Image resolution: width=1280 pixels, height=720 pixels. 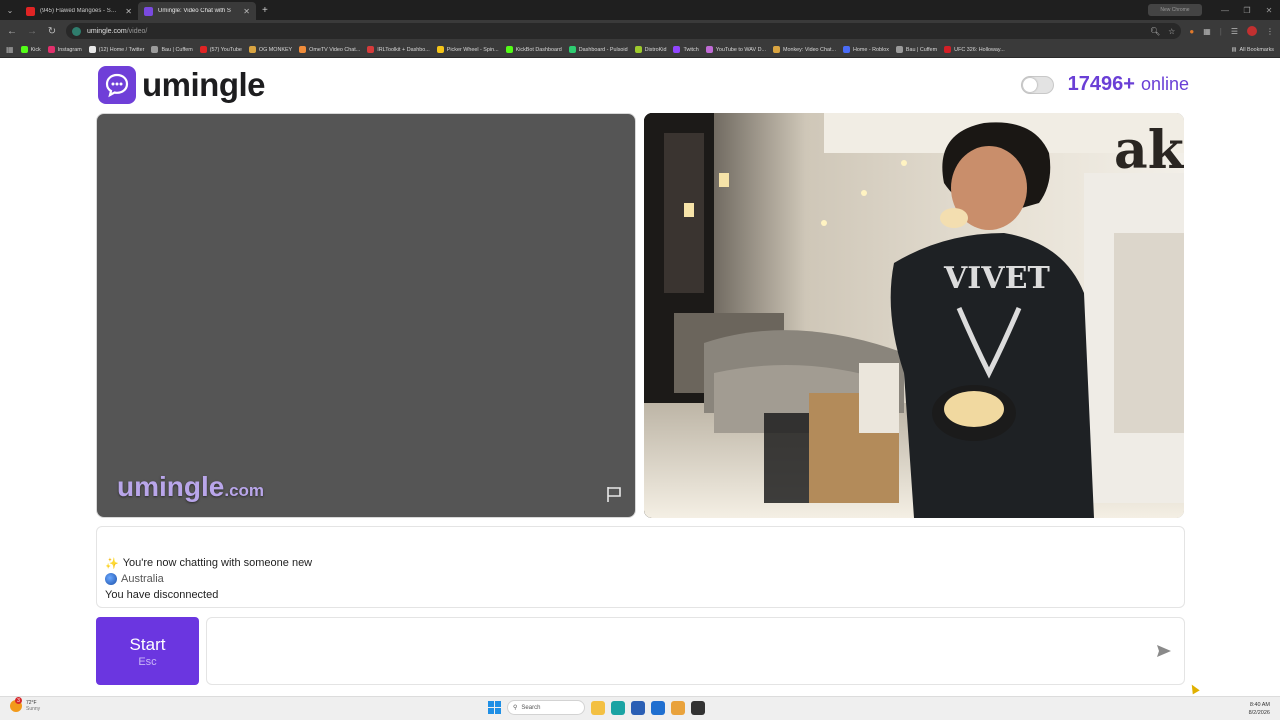 What do you see at coordinates (147, 661) in the screenshot?
I see `start-shortcut: Esc` at bounding box center [147, 661].